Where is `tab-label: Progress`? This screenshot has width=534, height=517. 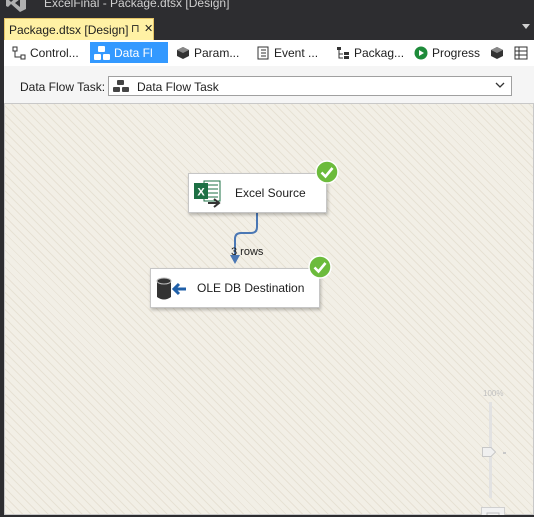
tab-label: Progress is located at coordinates (456, 52).